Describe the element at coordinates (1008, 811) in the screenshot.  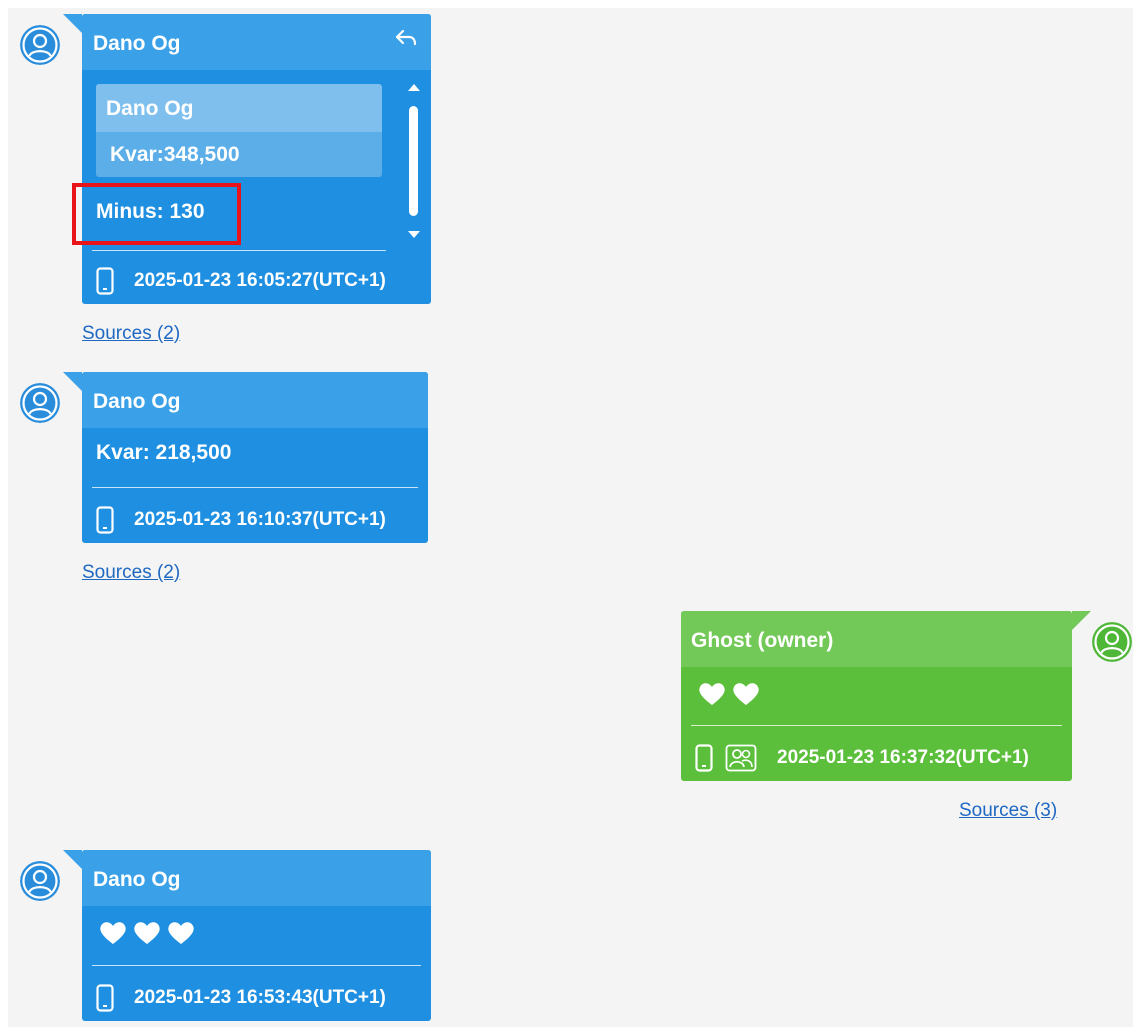
I see `sources-link: Sources (3)` at that location.